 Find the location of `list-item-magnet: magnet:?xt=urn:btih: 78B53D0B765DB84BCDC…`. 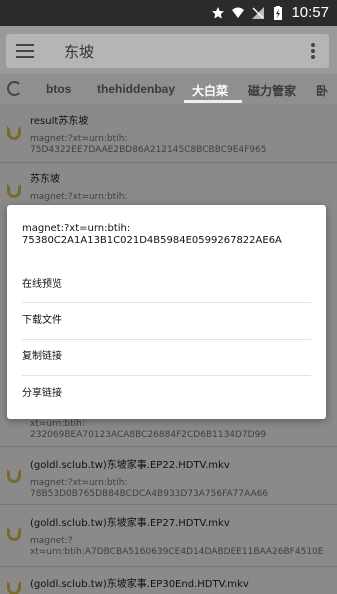

list-item-magnet: magnet:?xt=urn:btih: 78B53D0B765DB84BCDC… is located at coordinates (149, 488).